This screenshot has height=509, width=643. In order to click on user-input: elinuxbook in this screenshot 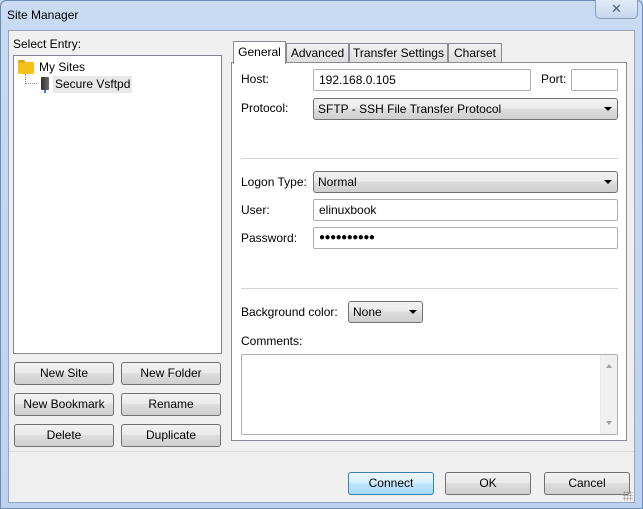, I will do `click(465, 210)`.